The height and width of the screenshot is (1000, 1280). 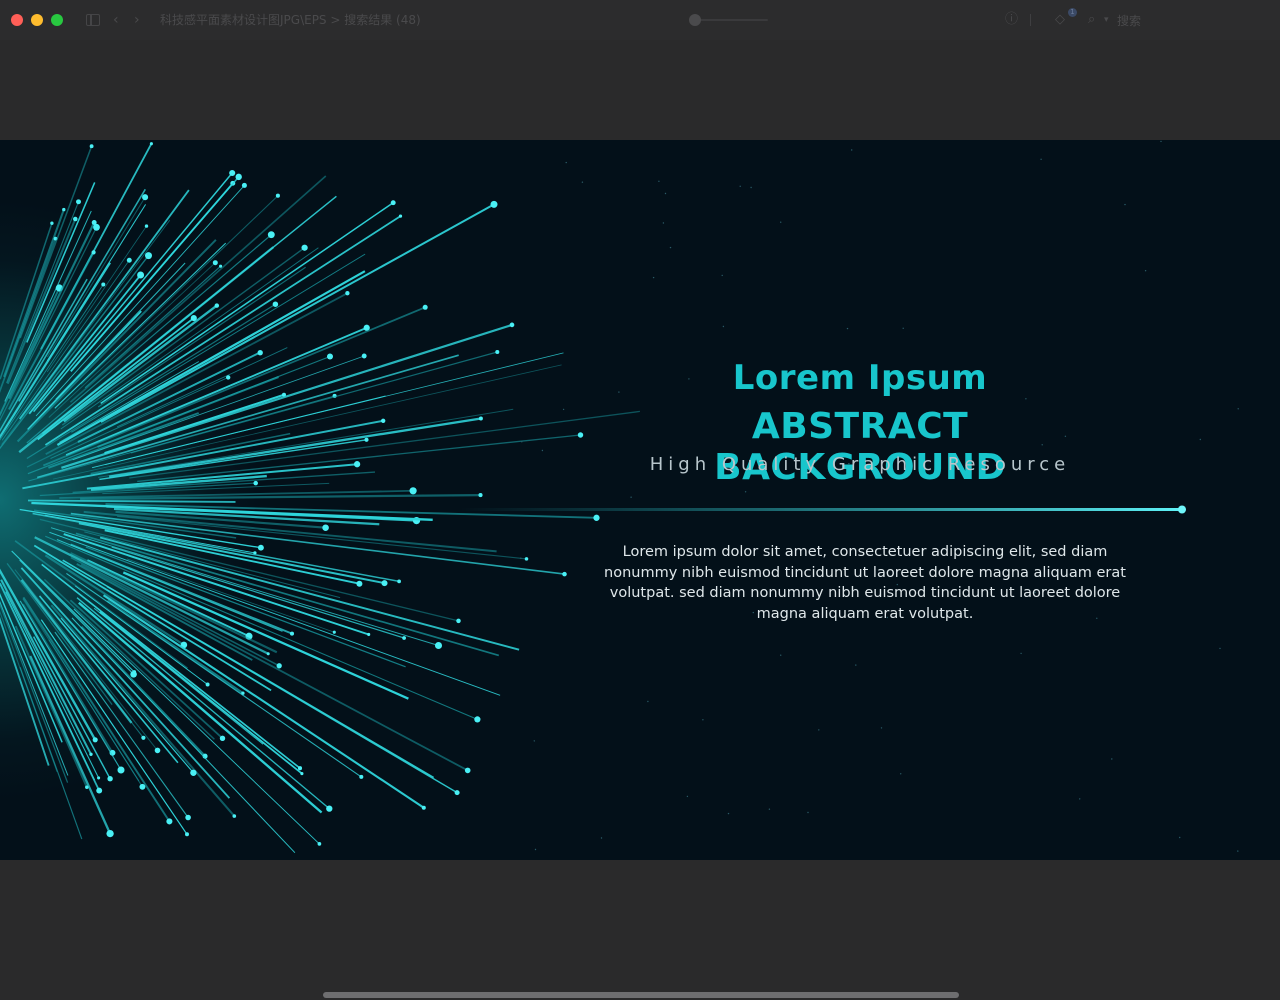 I want to click on zoom-window-button, so click(x=57, y=20).